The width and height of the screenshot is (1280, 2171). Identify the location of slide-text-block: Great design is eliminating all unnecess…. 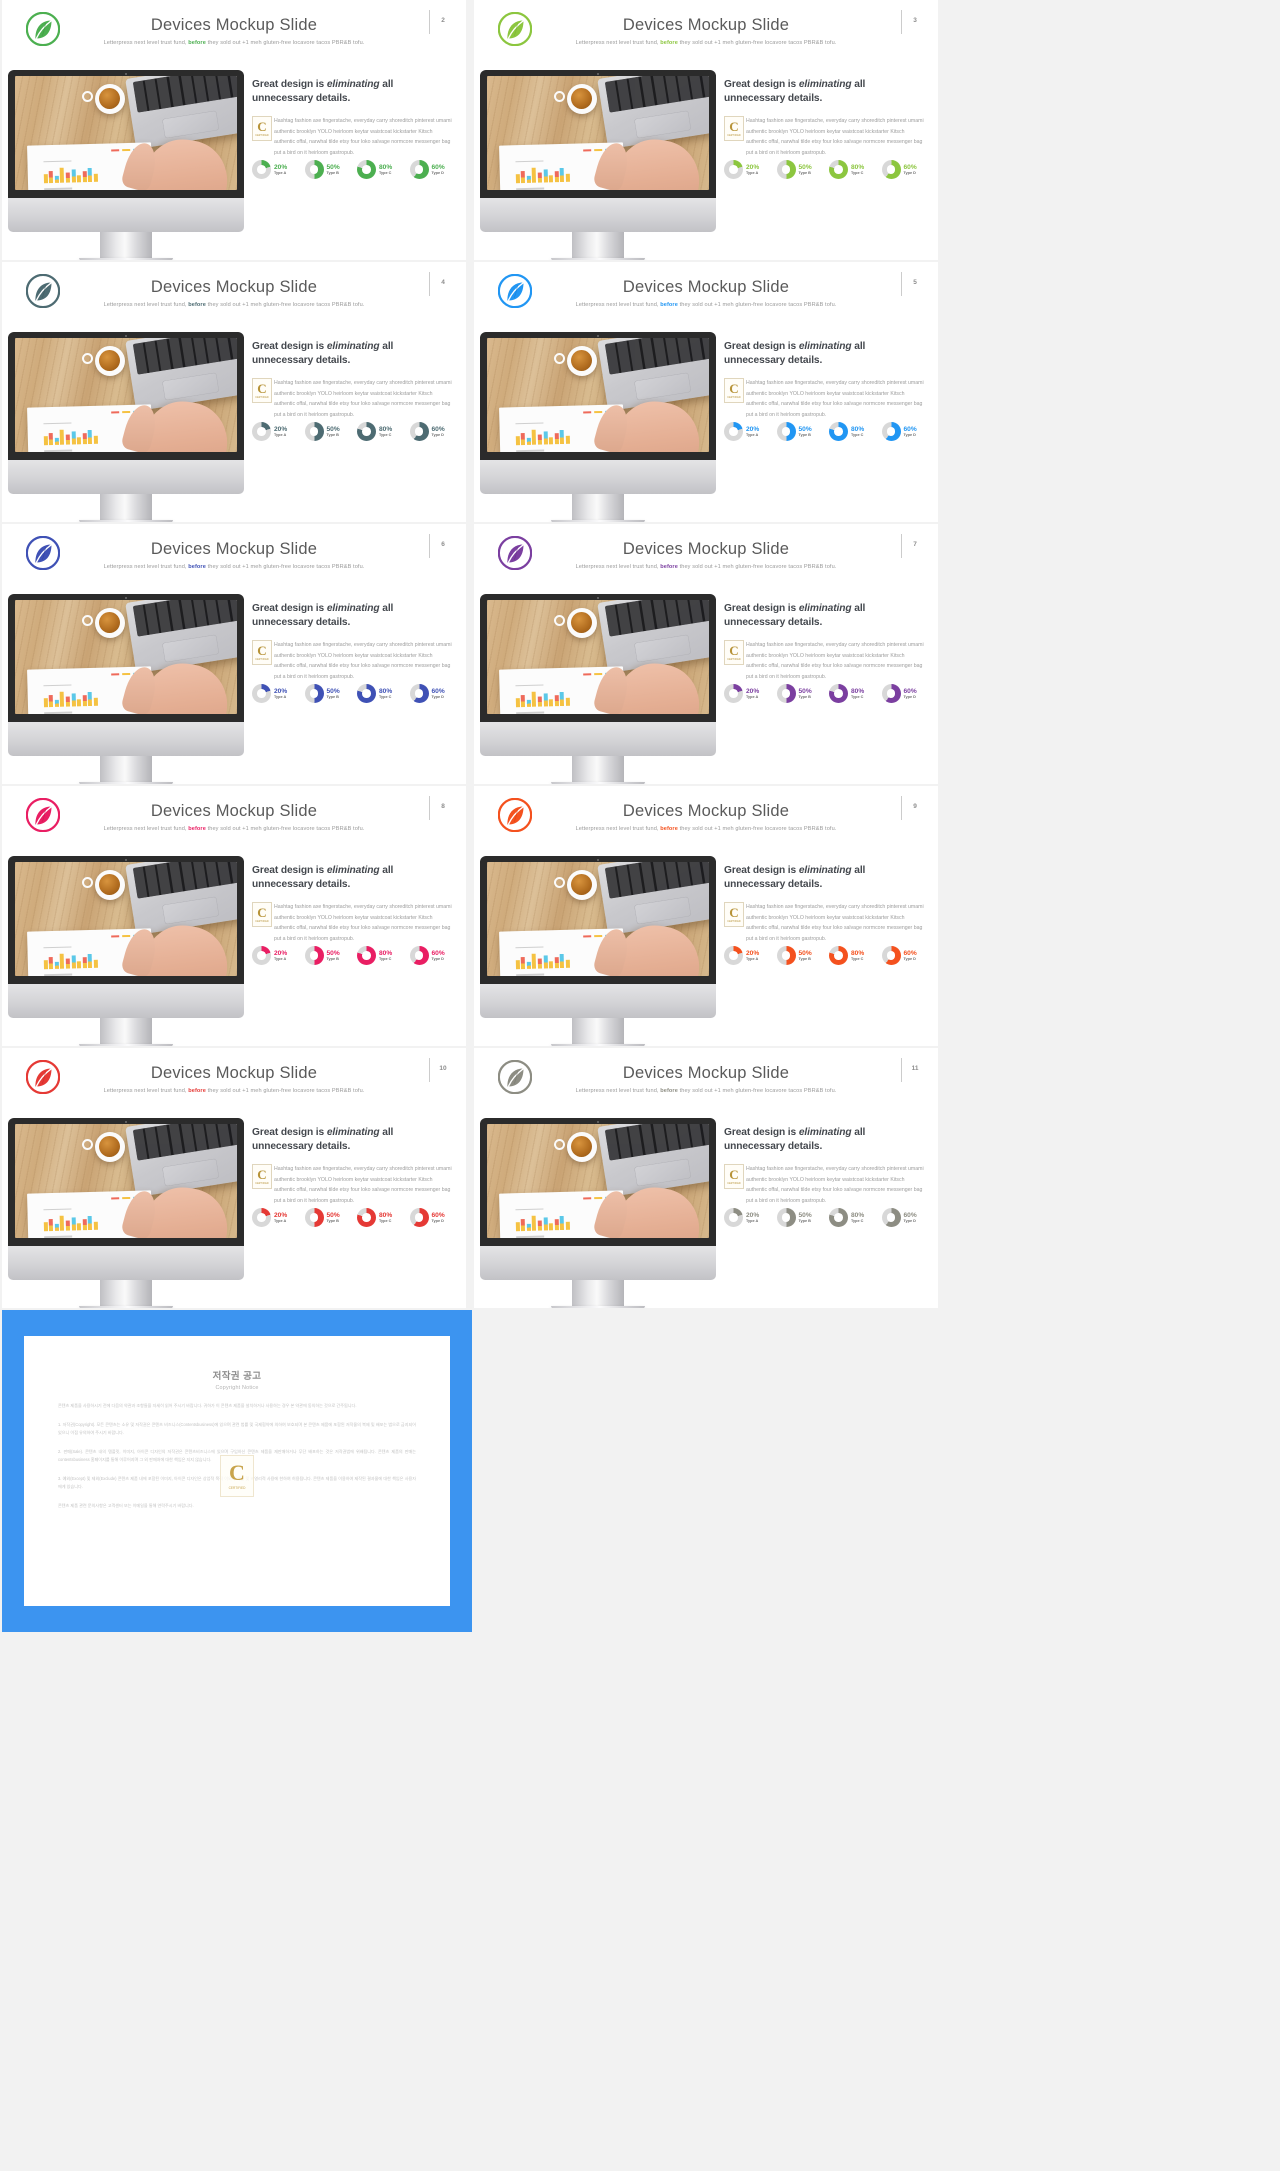
(824, 1166).